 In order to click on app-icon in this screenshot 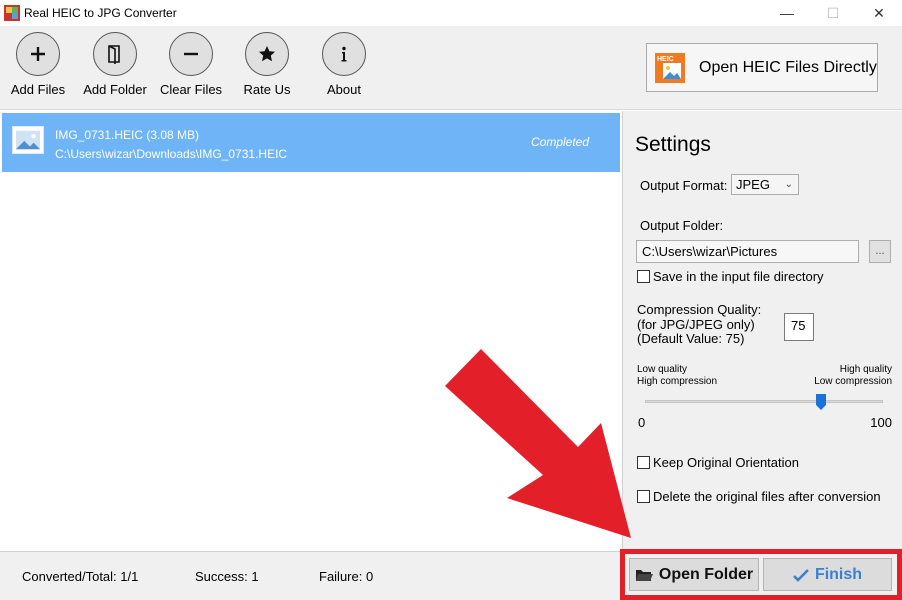, I will do `click(12, 13)`.